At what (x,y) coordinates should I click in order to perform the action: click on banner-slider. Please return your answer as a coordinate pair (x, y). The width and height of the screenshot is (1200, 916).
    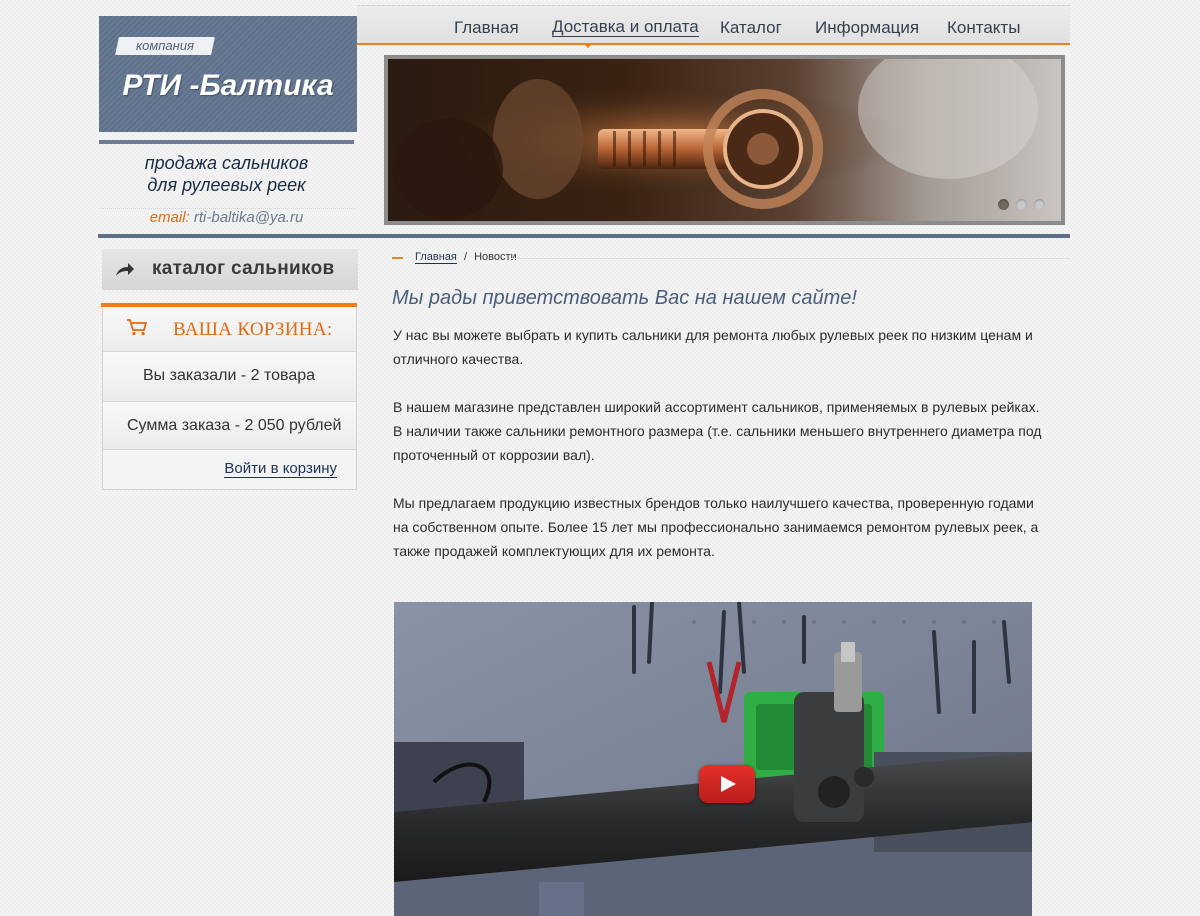
    Looking at the image, I should click on (724, 140).